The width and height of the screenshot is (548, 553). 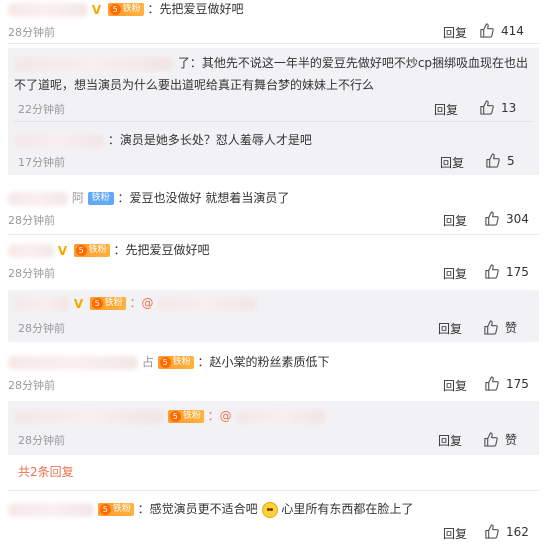 I want to click on comment-text-row: 阿 铁粉 ：爱豆也没做好 就想着当演员了, so click(x=148, y=198).